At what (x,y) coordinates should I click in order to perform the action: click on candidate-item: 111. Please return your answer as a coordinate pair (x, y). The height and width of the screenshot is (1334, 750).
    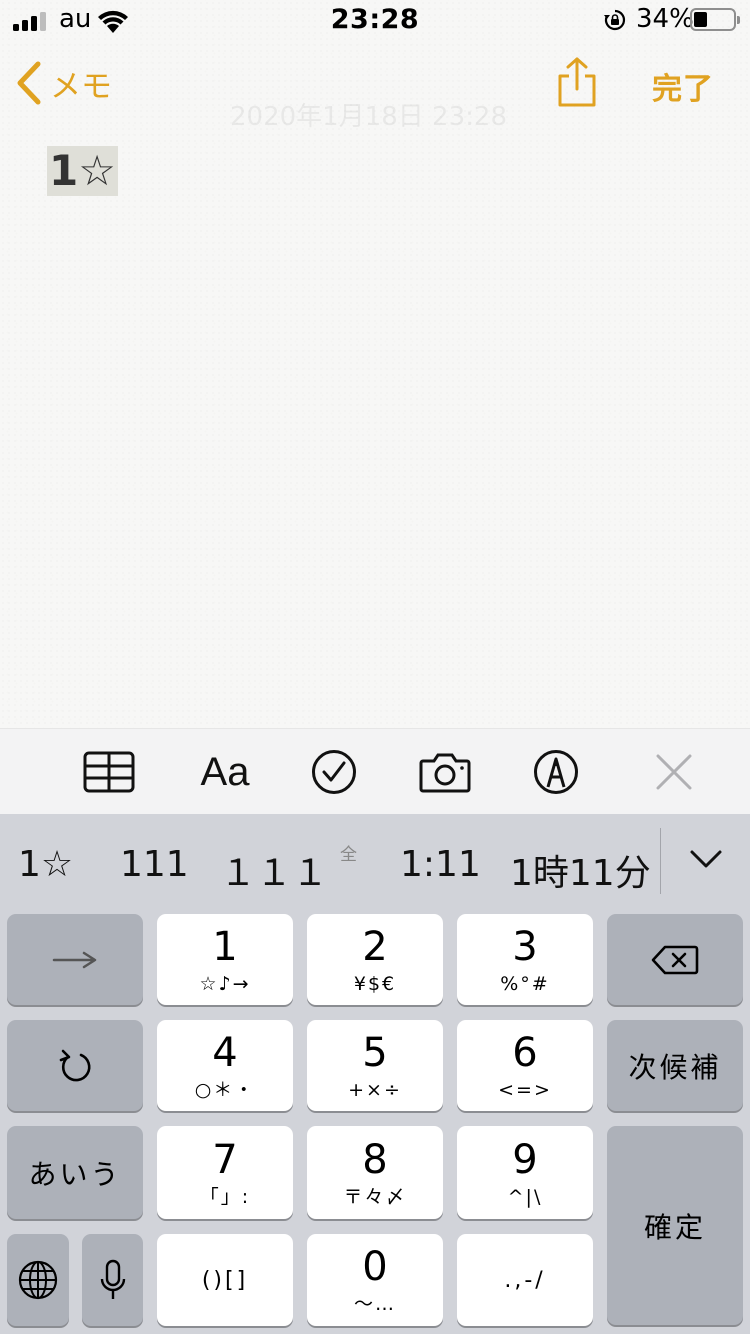
    Looking at the image, I should click on (154, 864).